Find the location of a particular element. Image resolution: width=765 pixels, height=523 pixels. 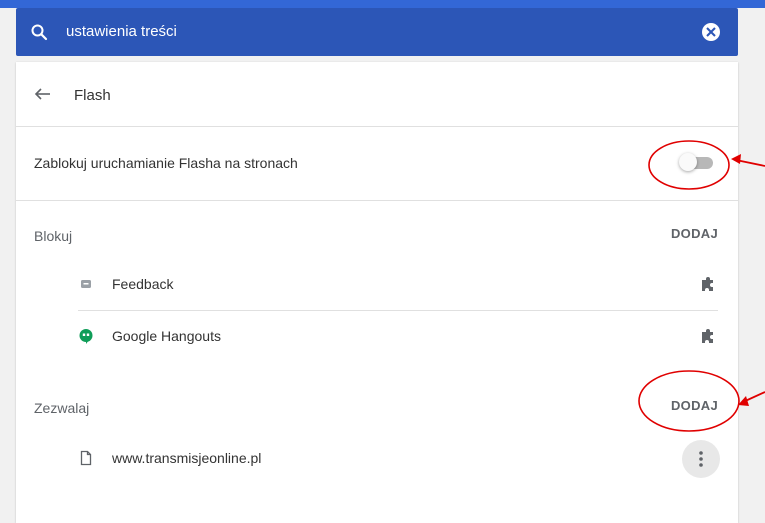

block-section-label: Blokuj is located at coordinates (53, 236).